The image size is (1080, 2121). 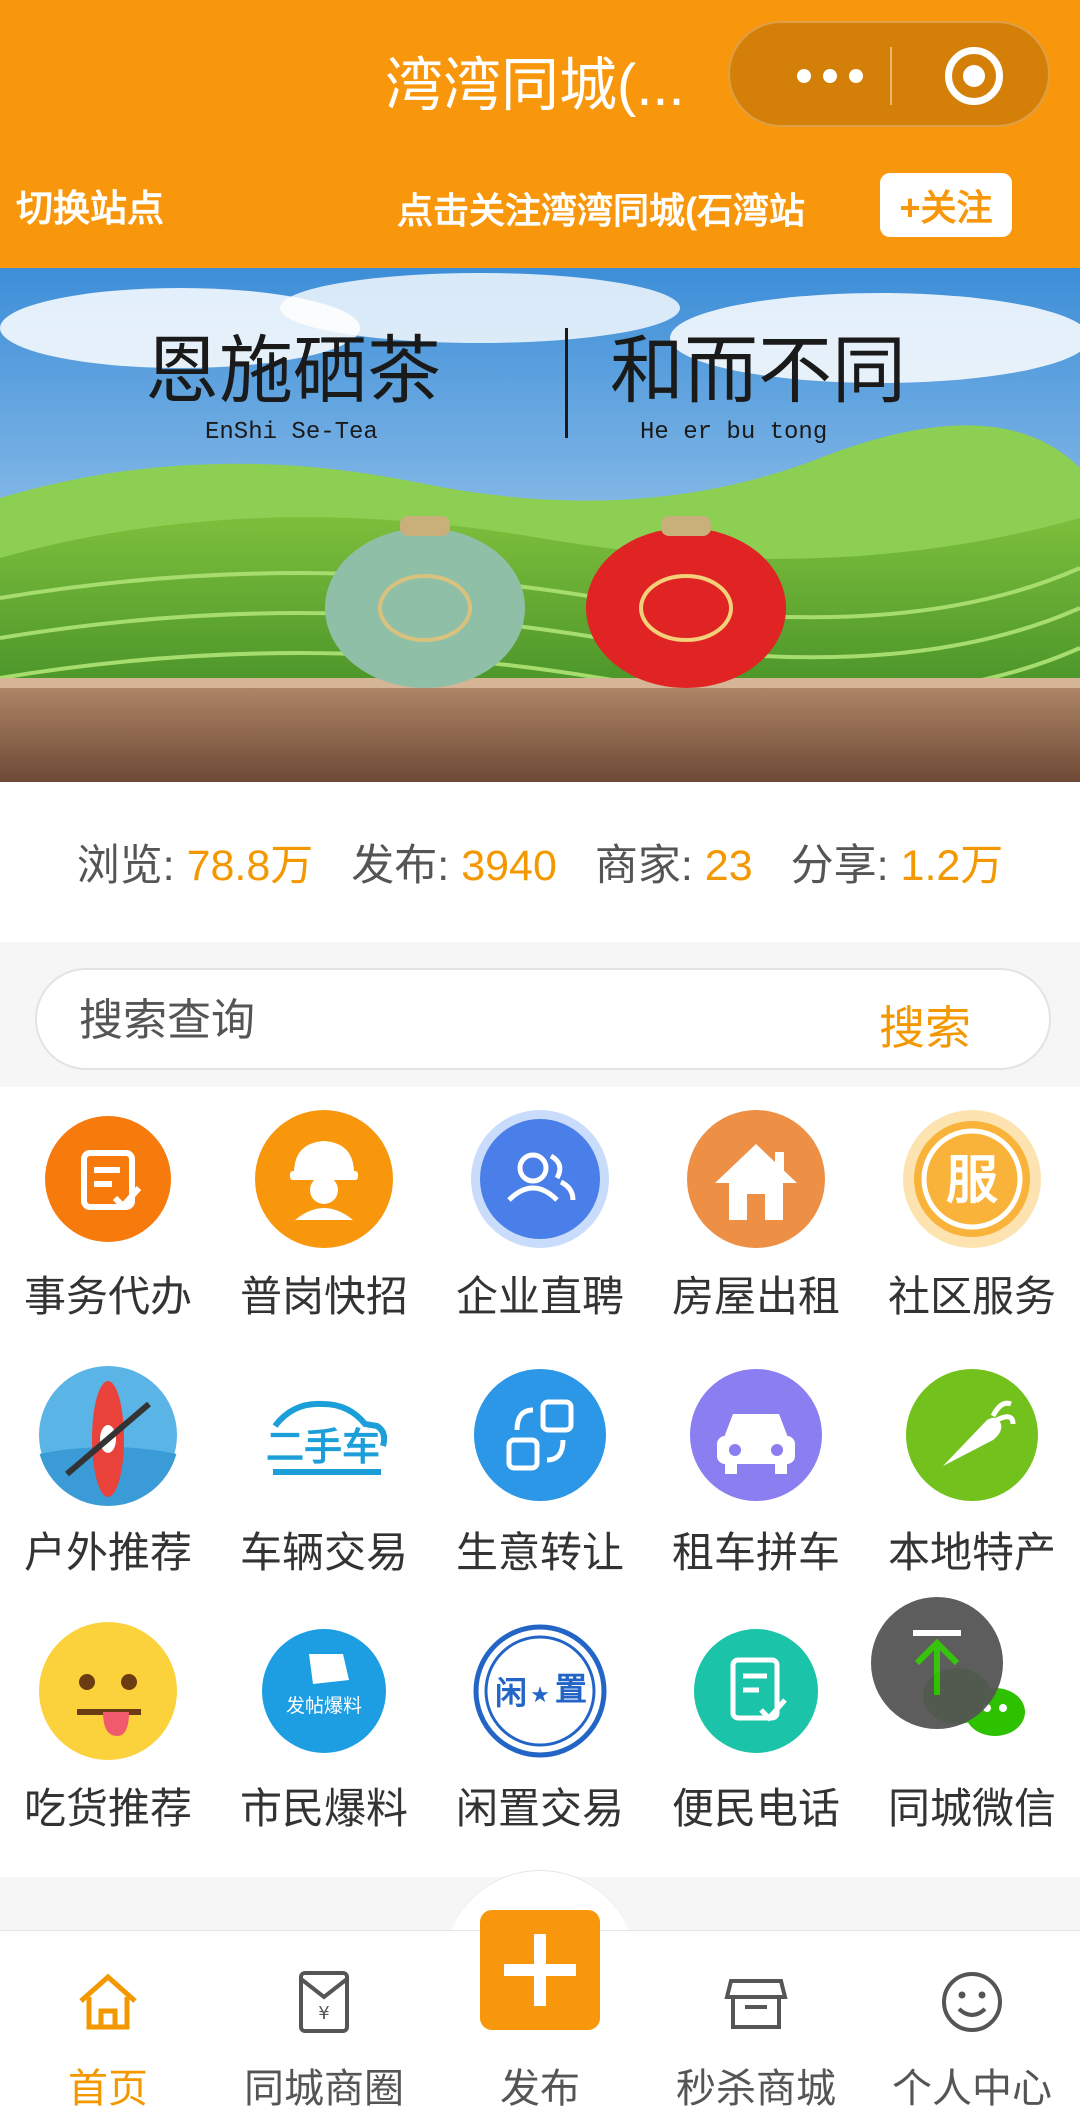 What do you see at coordinates (108, 1691) in the screenshot?
I see `foodie-emoji-icon` at bounding box center [108, 1691].